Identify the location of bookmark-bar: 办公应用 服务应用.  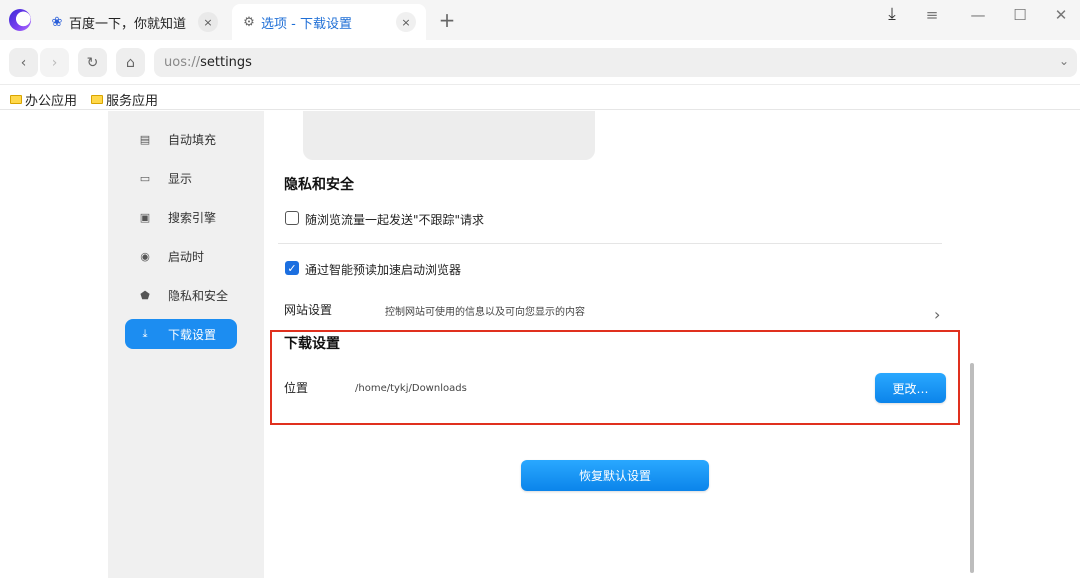
(540, 98).